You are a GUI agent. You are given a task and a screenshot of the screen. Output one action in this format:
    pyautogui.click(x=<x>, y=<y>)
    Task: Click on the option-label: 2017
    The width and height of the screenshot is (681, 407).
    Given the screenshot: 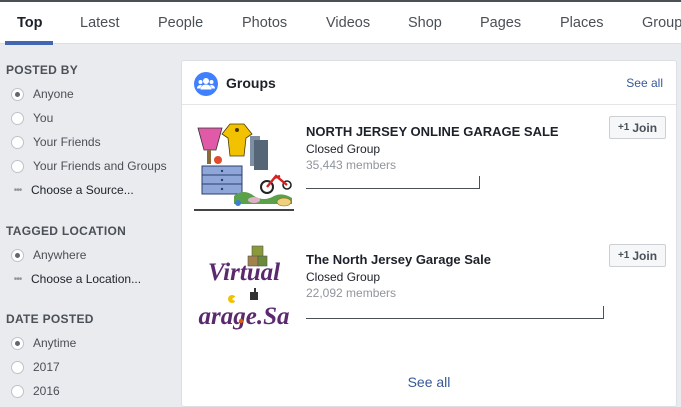 What is the action you would take?
    pyautogui.click(x=46, y=367)
    